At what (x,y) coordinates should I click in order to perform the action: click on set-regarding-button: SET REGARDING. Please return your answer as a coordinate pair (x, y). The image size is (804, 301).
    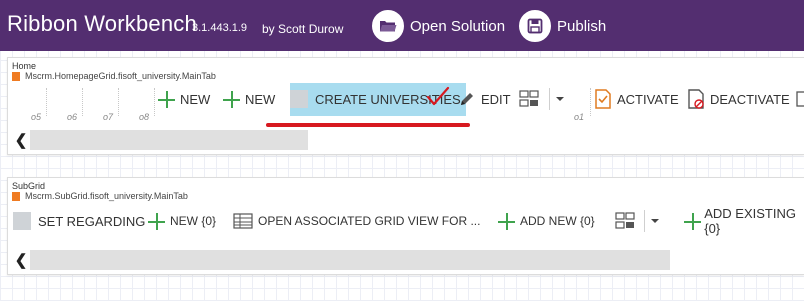
    Looking at the image, I should click on (79, 221).